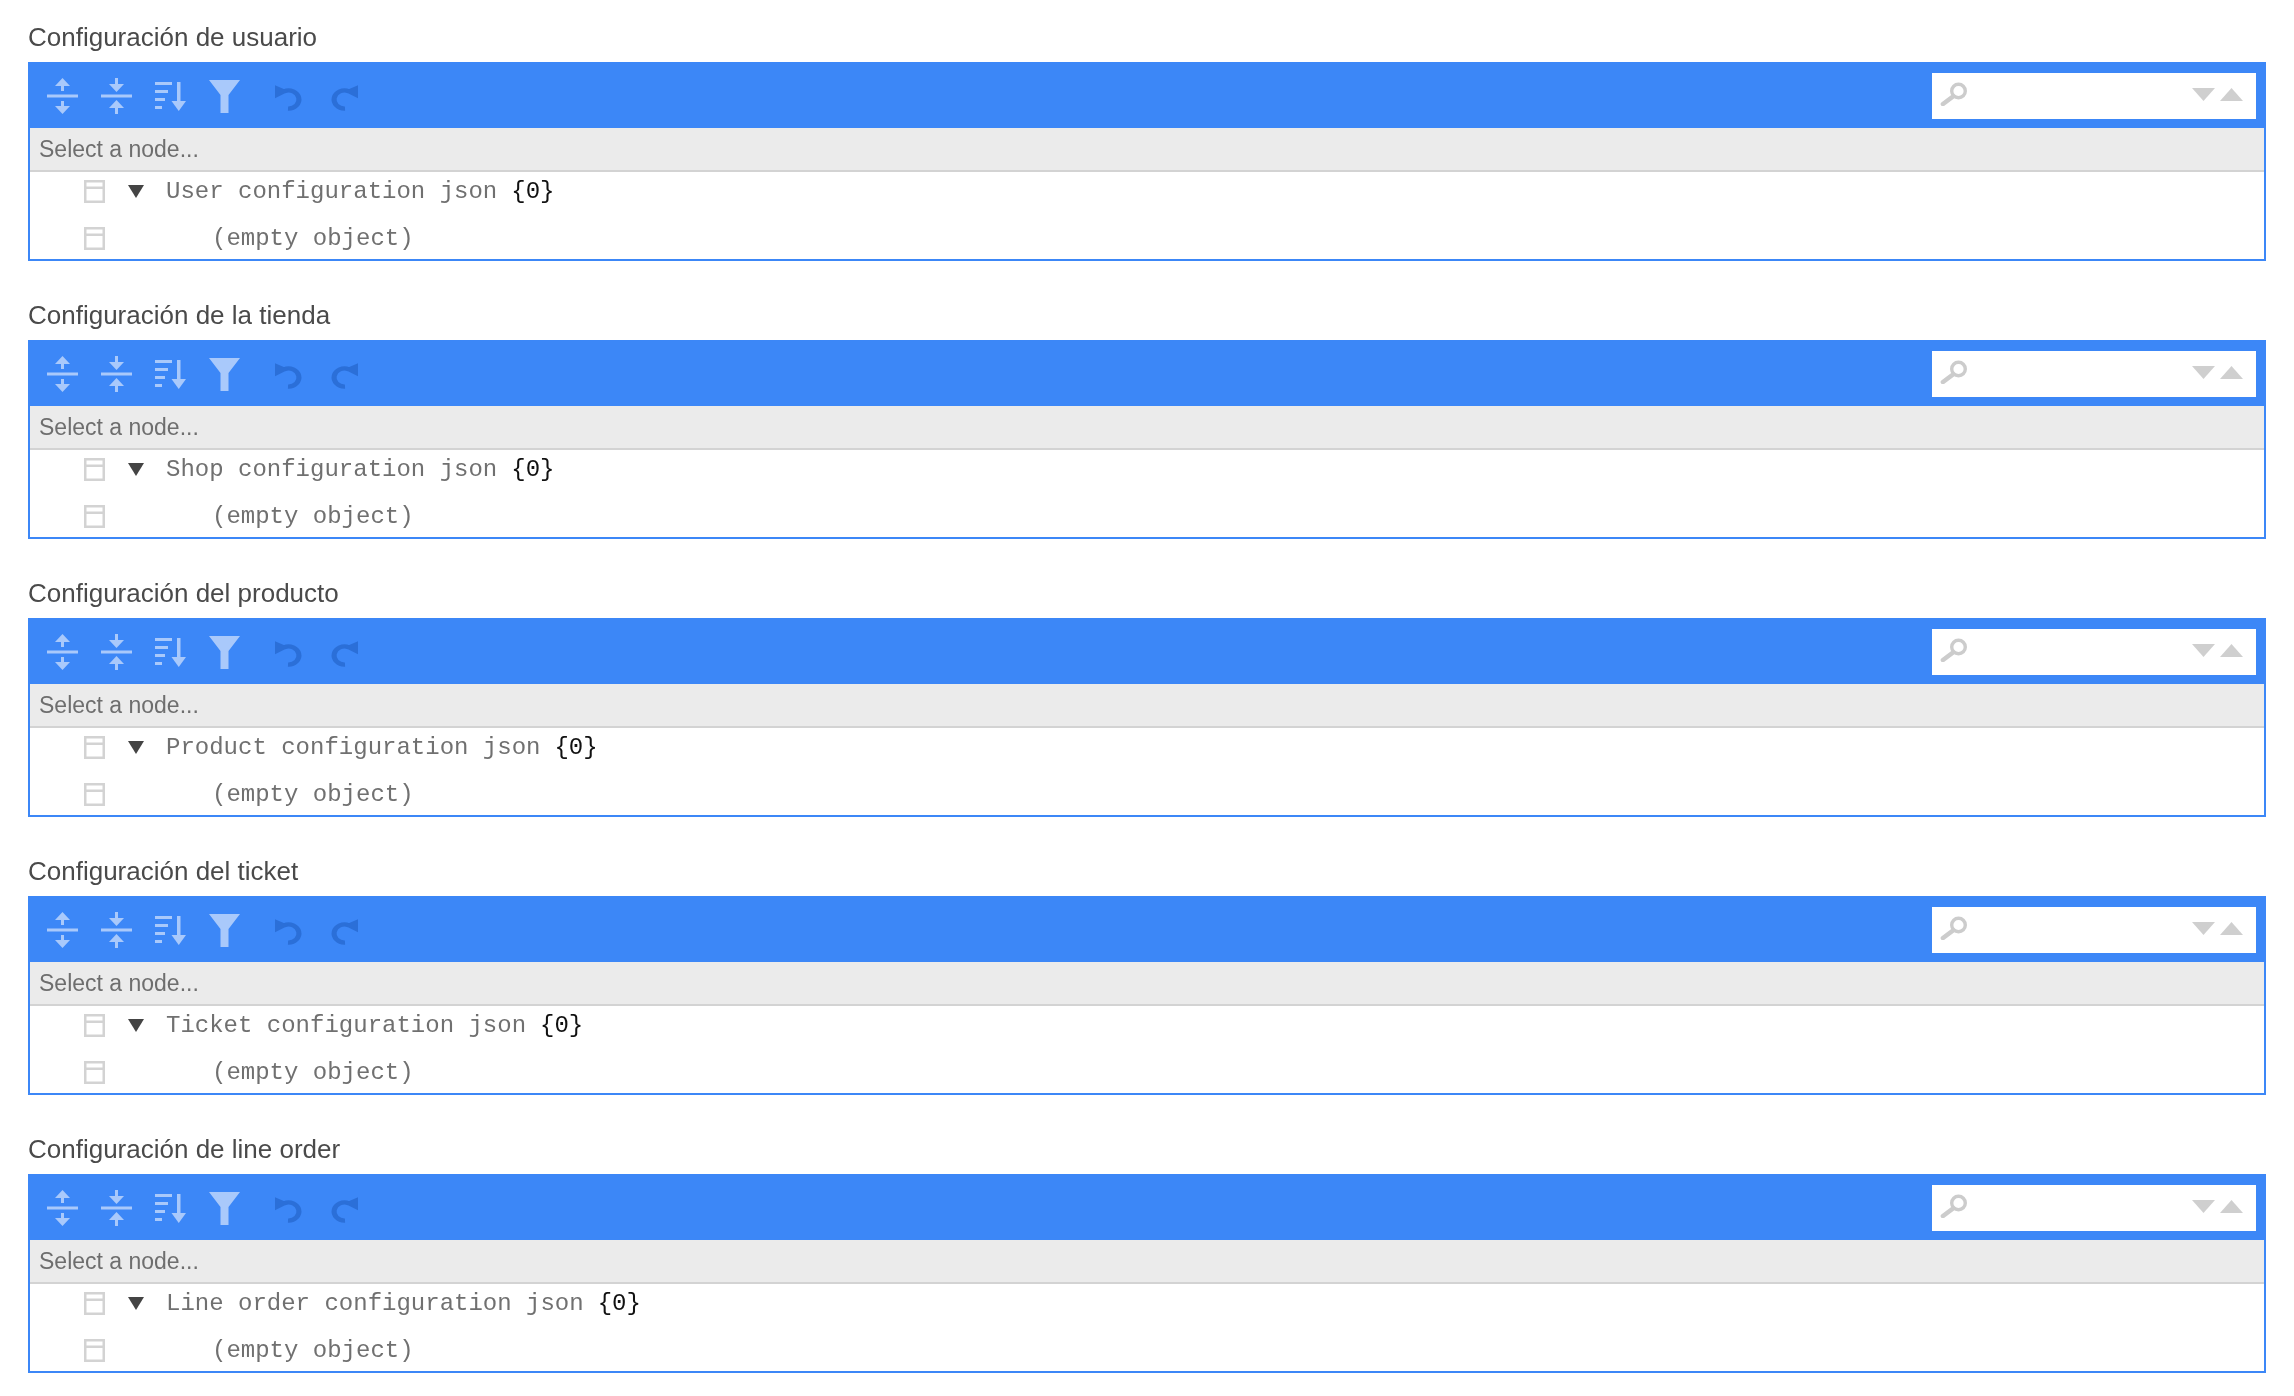 The height and width of the screenshot is (1396, 2294). What do you see at coordinates (332, 469) in the screenshot?
I see `node-key: Shop configuration json` at bounding box center [332, 469].